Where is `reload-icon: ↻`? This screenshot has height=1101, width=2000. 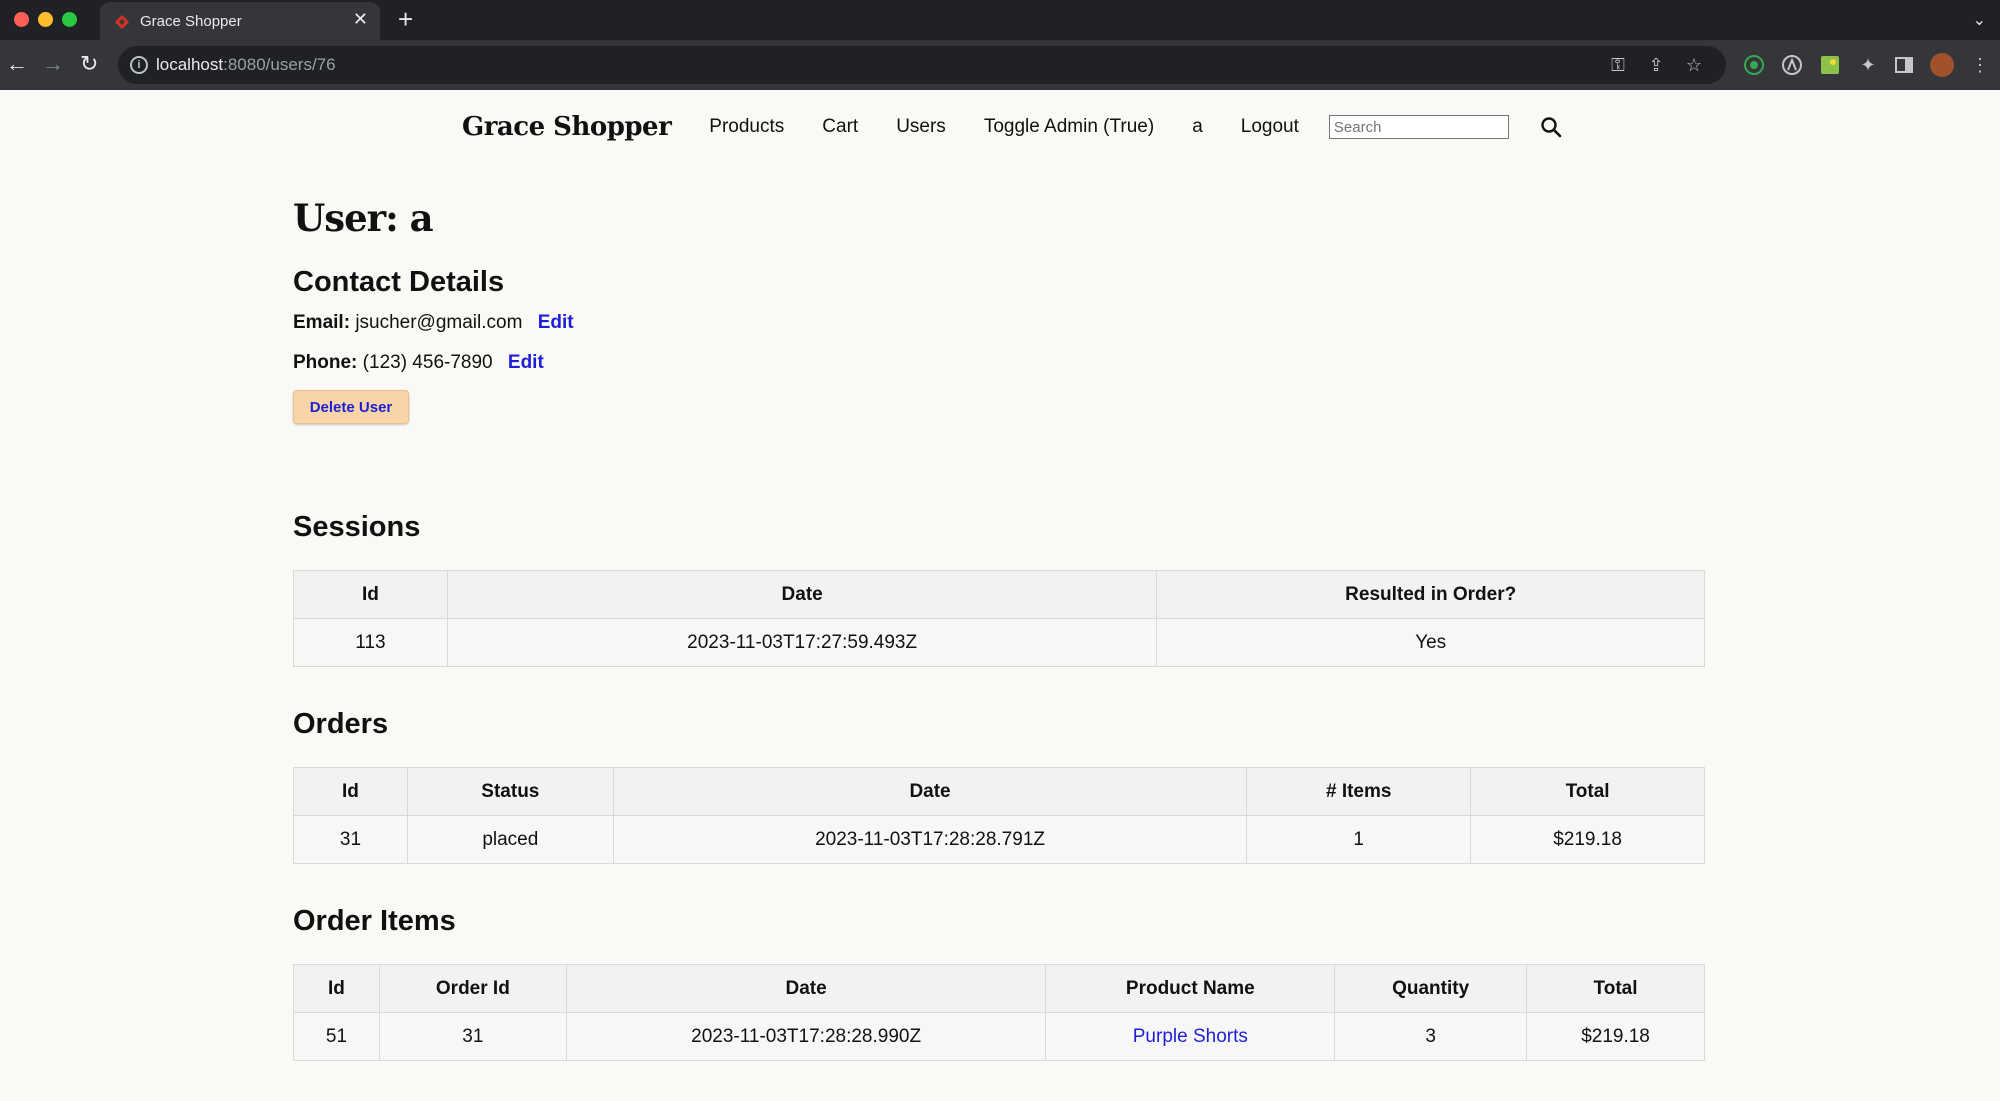
reload-icon: ↻ is located at coordinates (89, 64).